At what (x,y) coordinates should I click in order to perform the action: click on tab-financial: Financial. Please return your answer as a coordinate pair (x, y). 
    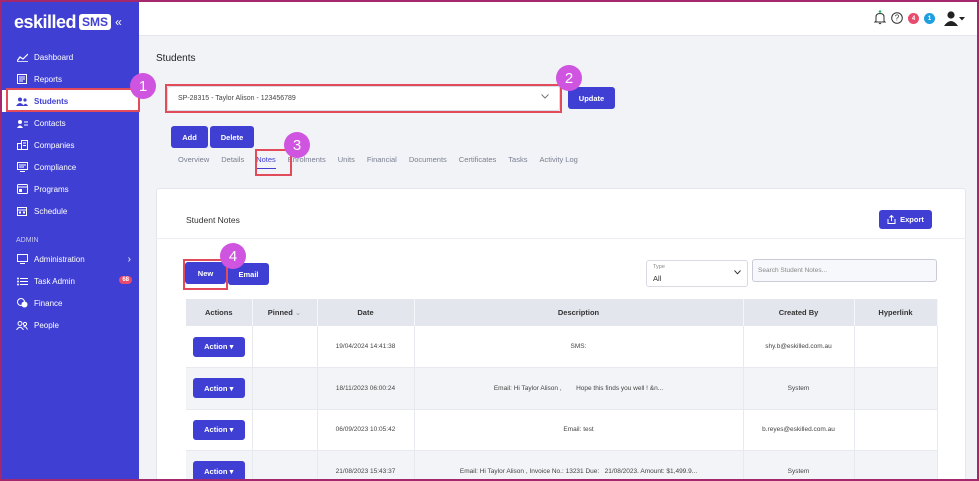
    Looking at the image, I should click on (382, 162).